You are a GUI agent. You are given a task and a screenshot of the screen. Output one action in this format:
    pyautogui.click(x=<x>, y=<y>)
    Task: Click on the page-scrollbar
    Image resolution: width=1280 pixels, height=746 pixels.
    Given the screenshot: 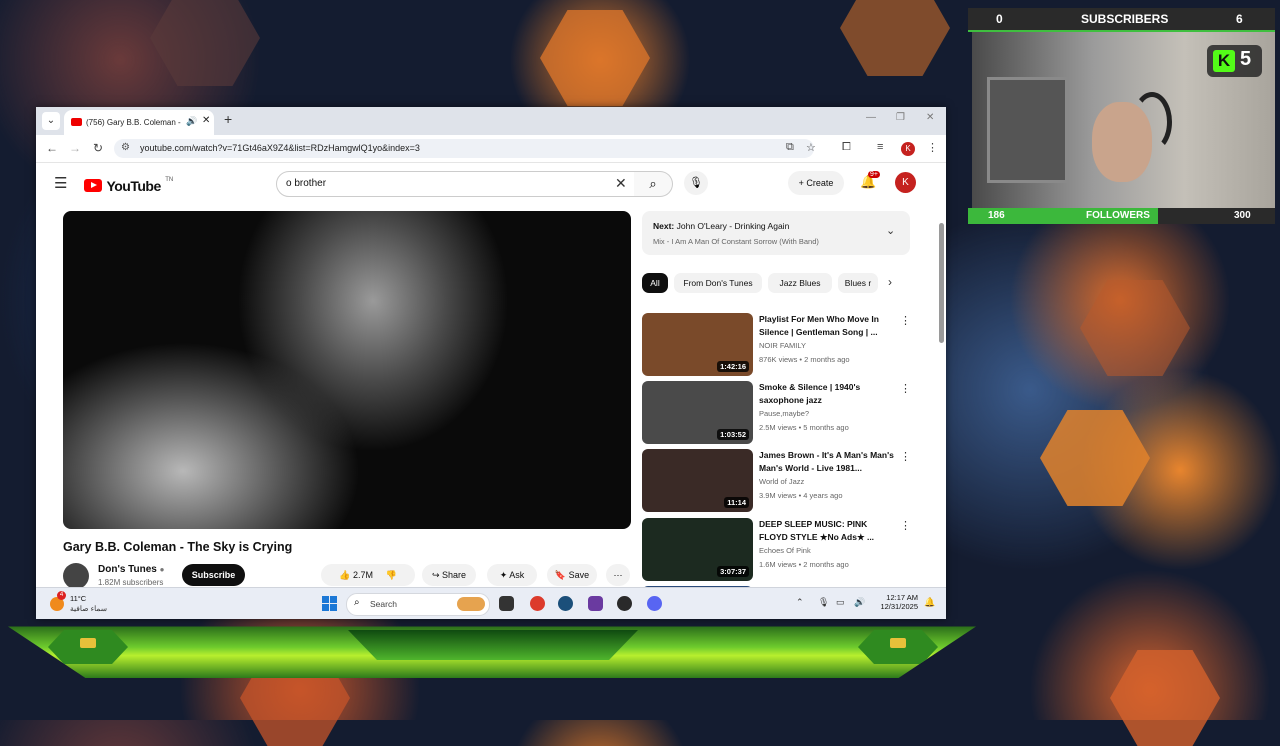 What is the action you would take?
    pyautogui.click(x=941, y=283)
    